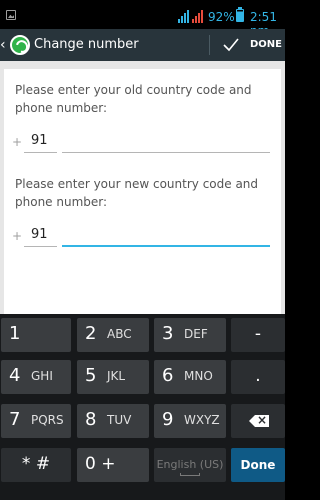  I want to click on key-7-number: 7, so click(15, 419).